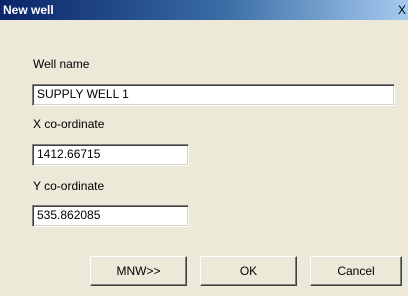 The image size is (408, 296). What do you see at coordinates (213, 95) in the screenshot?
I see `well-name-input: SUPPLY WELL 1` at bounding box center [213, 95].